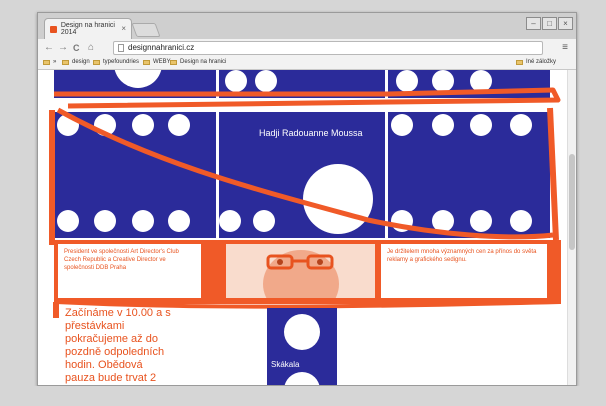  What do you see at coordinates (285, 364) in the screenshot?
I see `next-speaker-name: Skákala` at bounding box center [285, 364].